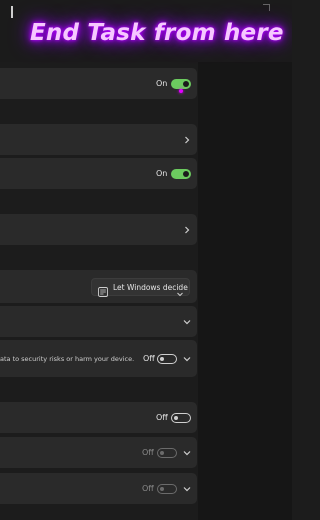 The height and width of the screenshot is (520, 320). I want to click on row3-toggle-state: On, so click(162, 173).